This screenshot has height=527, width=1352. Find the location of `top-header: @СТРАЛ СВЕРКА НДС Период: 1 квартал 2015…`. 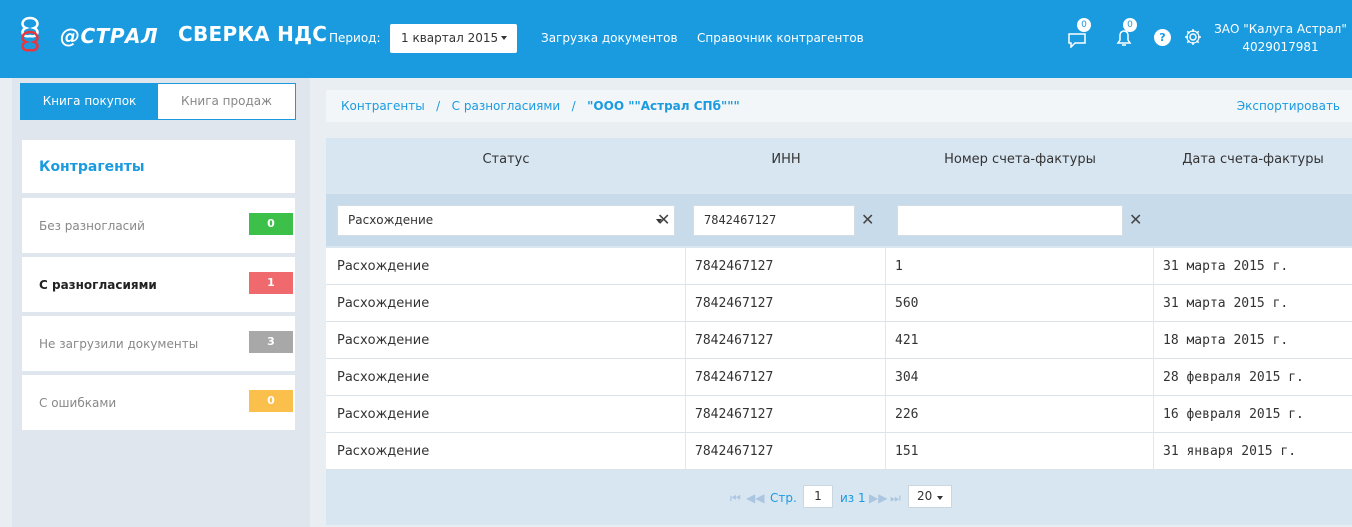

top-header: @СТРАЛ СВЕРКА НДС Период: 1 квартал 2015… is located at coordinates (676, 39).